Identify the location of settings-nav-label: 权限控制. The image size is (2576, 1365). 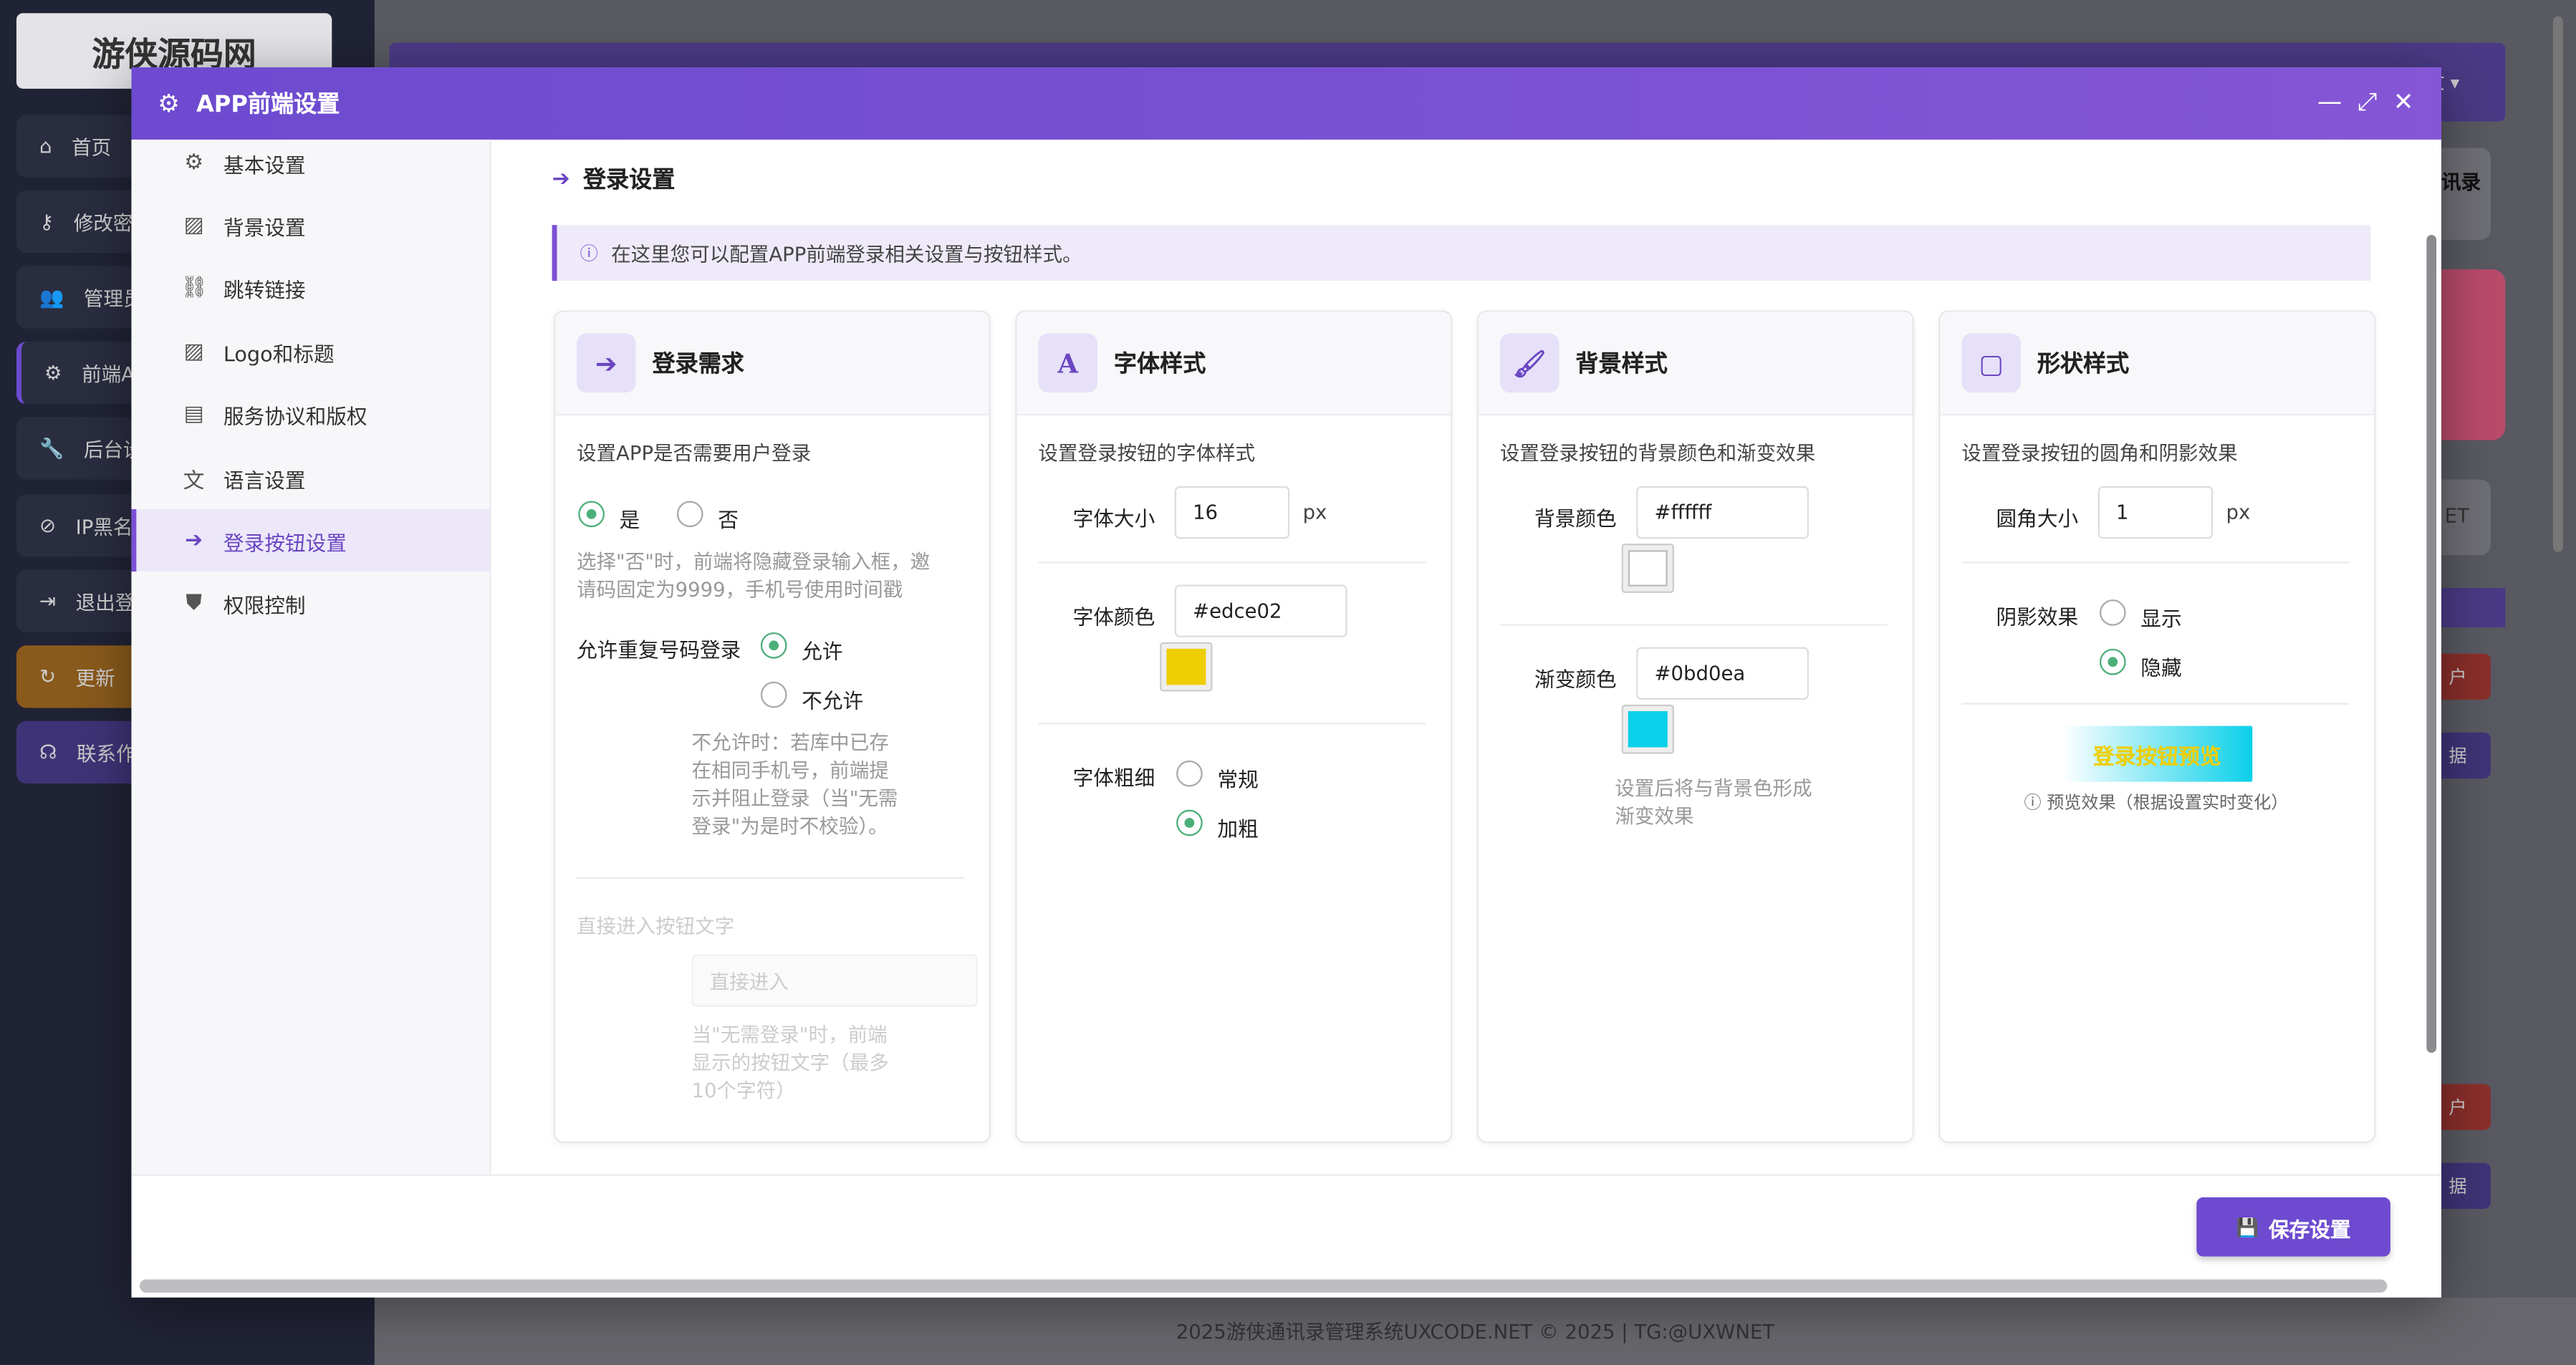
(264, 605).